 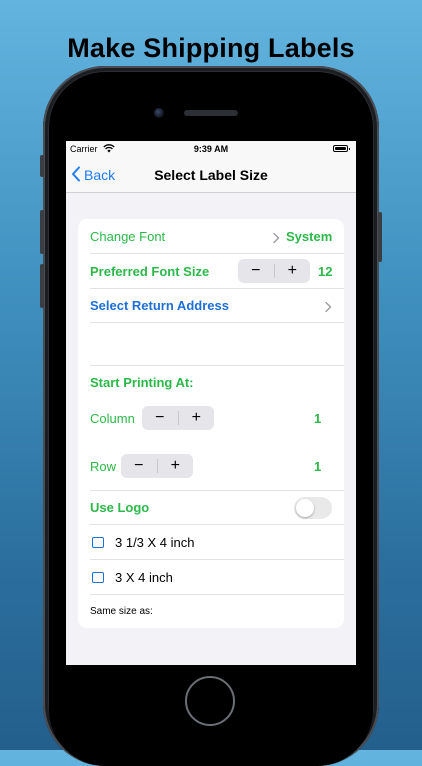 What do you see at coordinates (128, 236) in the screenshot?
I see `change-font-label: Change Font` at bounding box center [128, 236].